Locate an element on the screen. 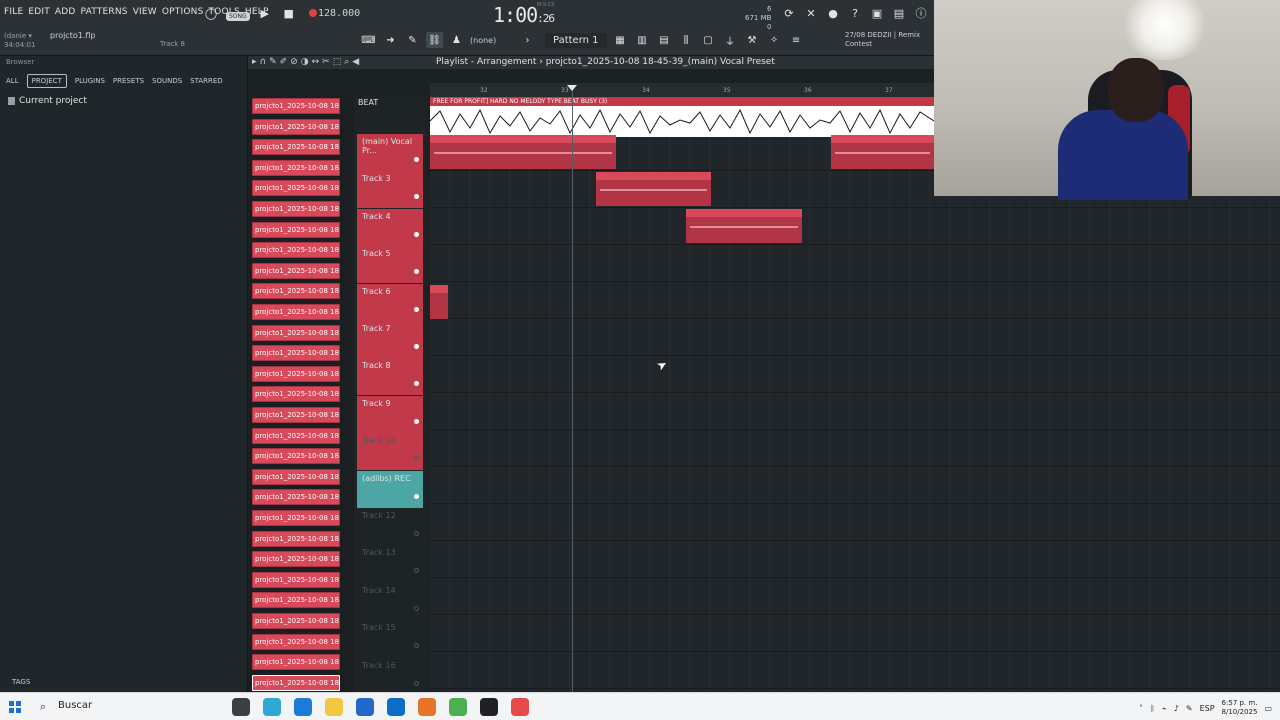 The image size is (1280, 720). playlist-icon: ▦ is located at coordinates (620, 40).